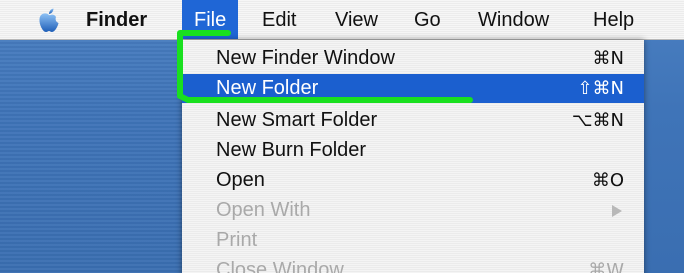 Image resolution: width=684 pixels, height=273 pixels. What do you see at coordinates (116, 19) in the screenshot?
I see `menu-finder: Finder` at bounding box center [116, 19].